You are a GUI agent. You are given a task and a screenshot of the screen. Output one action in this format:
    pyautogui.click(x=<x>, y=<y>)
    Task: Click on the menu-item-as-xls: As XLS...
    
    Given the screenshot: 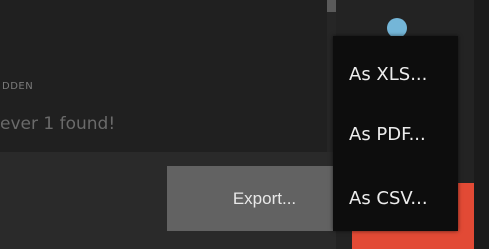 What is the action you would take?
    pyautogui.click(x=395, y=74)
    